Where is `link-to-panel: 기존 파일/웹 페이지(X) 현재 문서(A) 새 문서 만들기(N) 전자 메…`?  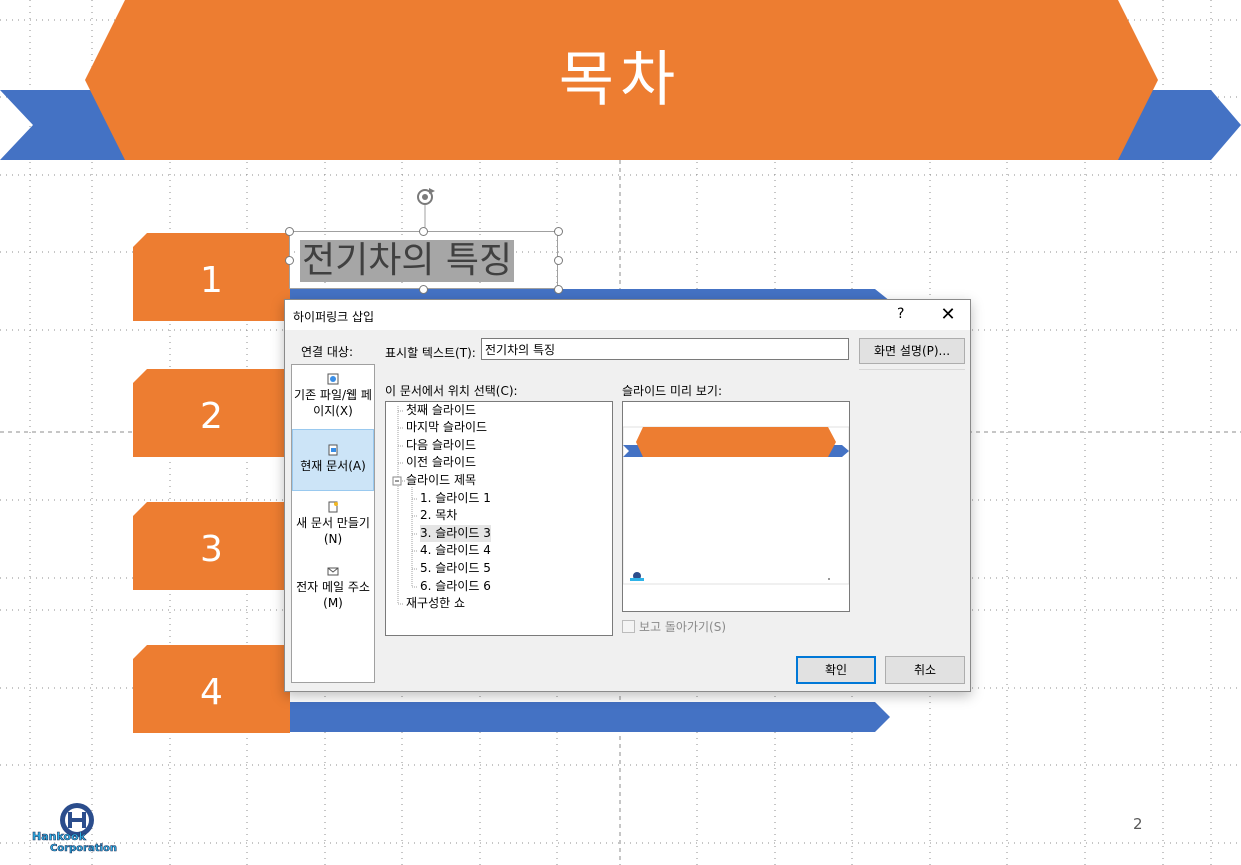
link-to-panel: 기존 파일/웹 페이지(X) 현재 문서(A) 새 문서 만들기(N) 전자 메… is located at coordinates (333, 523).